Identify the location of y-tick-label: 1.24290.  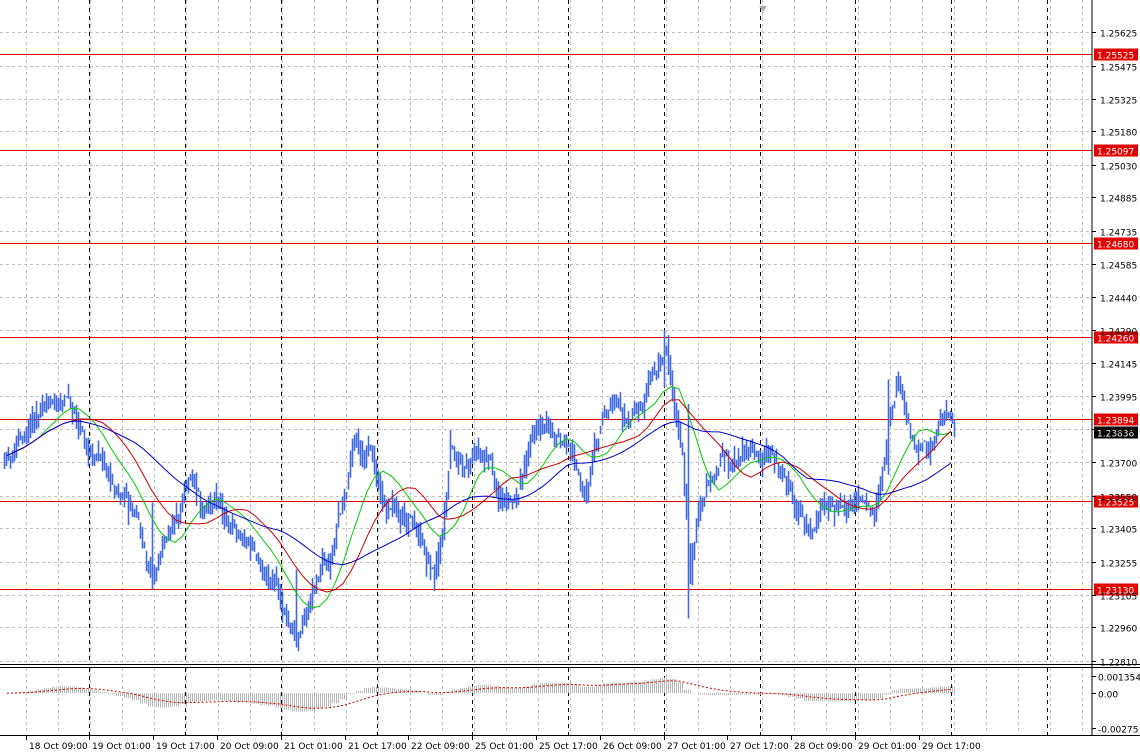
(1118, 333).